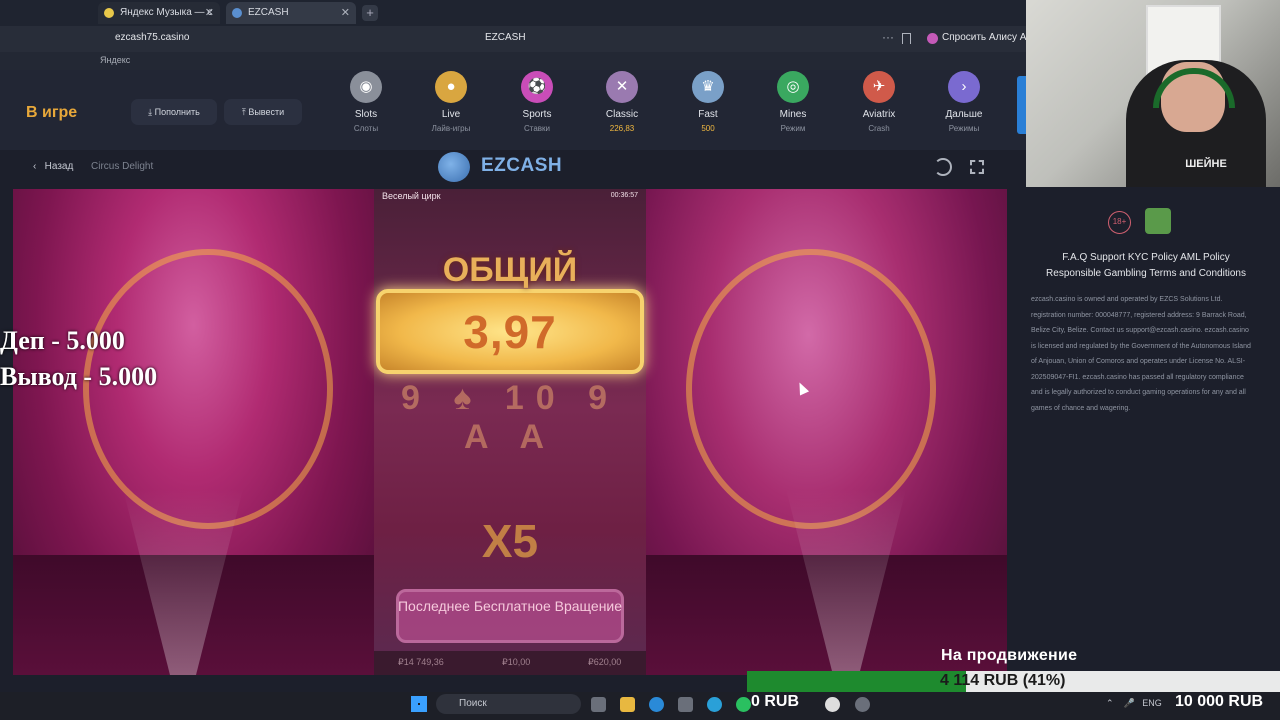 The width and height of the screenshot is (1280, 720). What do you see at coordinates (640, 706) in the screenshot?
I see `taskbar` at bounding box center [640, 706].